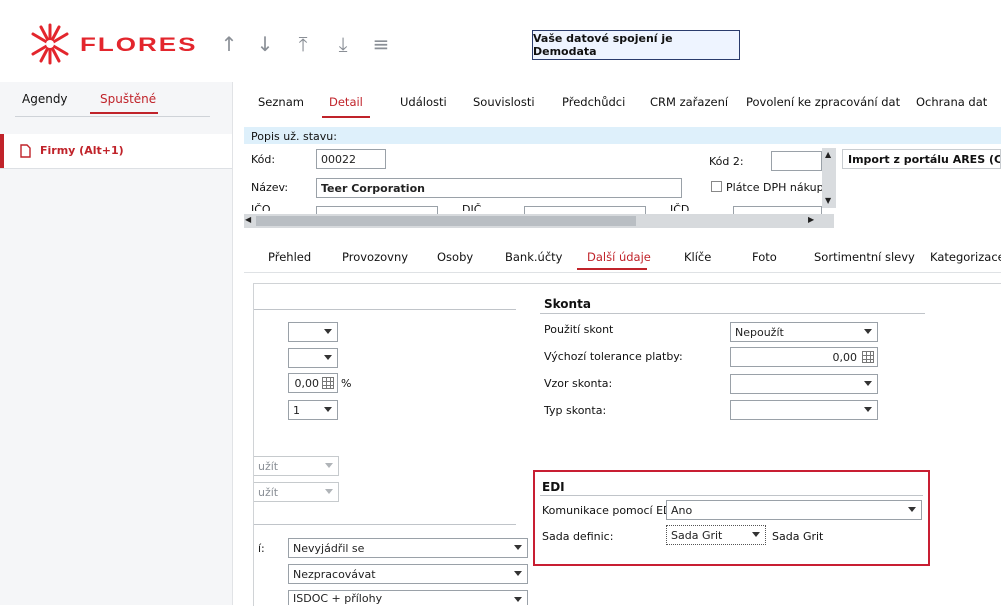  I want to click on subtab-klice: Klíče, so click(697, 257).